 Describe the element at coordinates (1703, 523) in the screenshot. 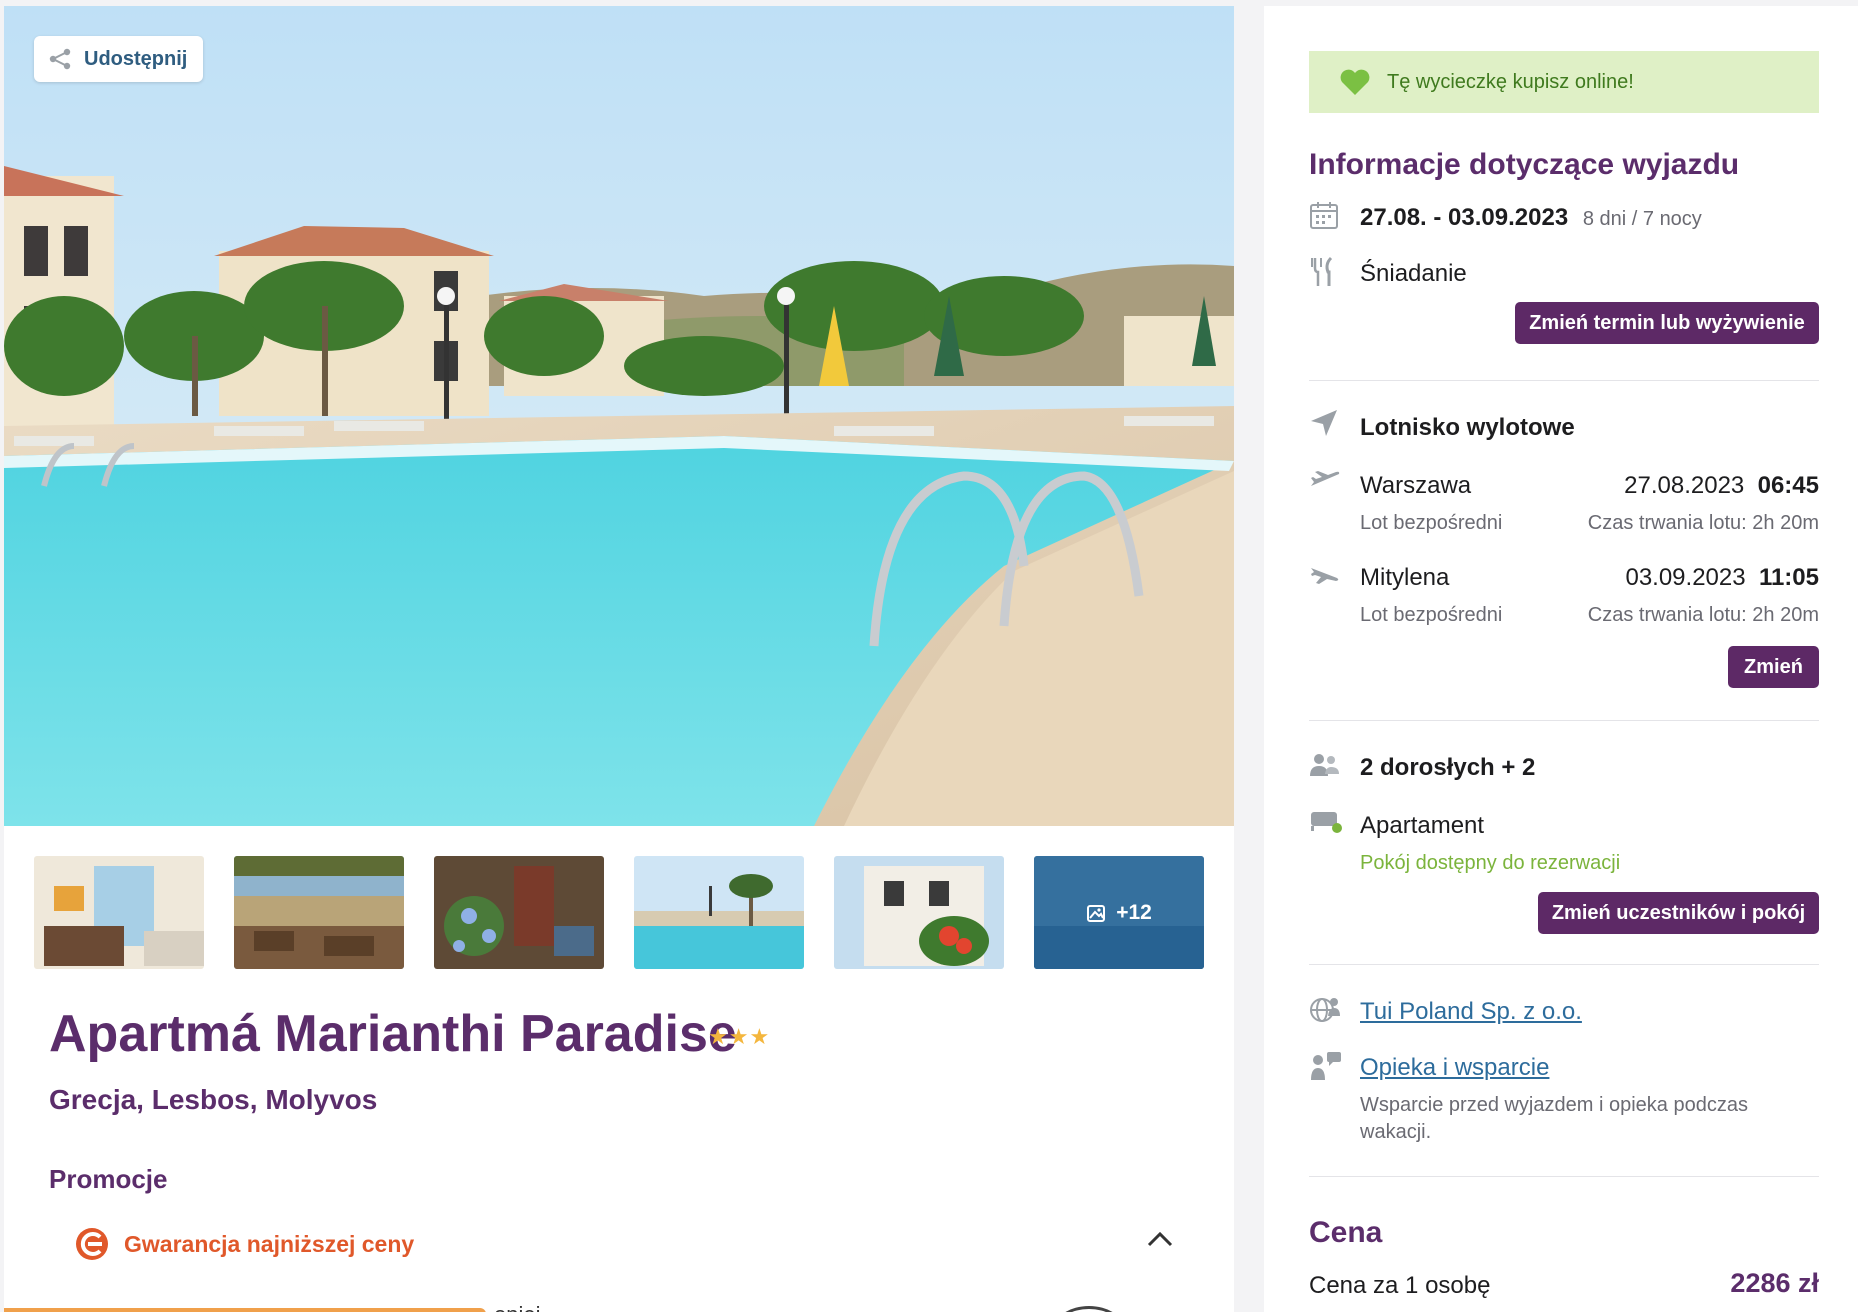

I see `flight-outbound-duration: Czas trwania lotu: 2h 20m` at that location.